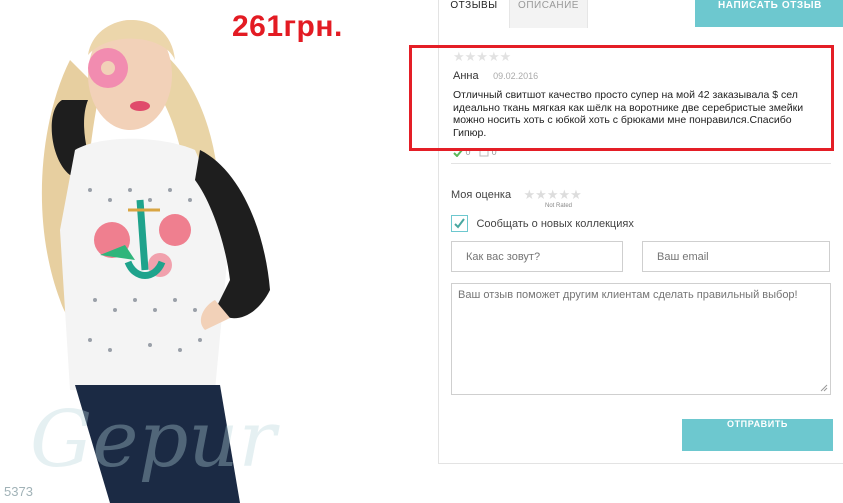 The width and height of the screenshot is (843, 503). I want to click on product-price: 261грн., so click(287, 26).